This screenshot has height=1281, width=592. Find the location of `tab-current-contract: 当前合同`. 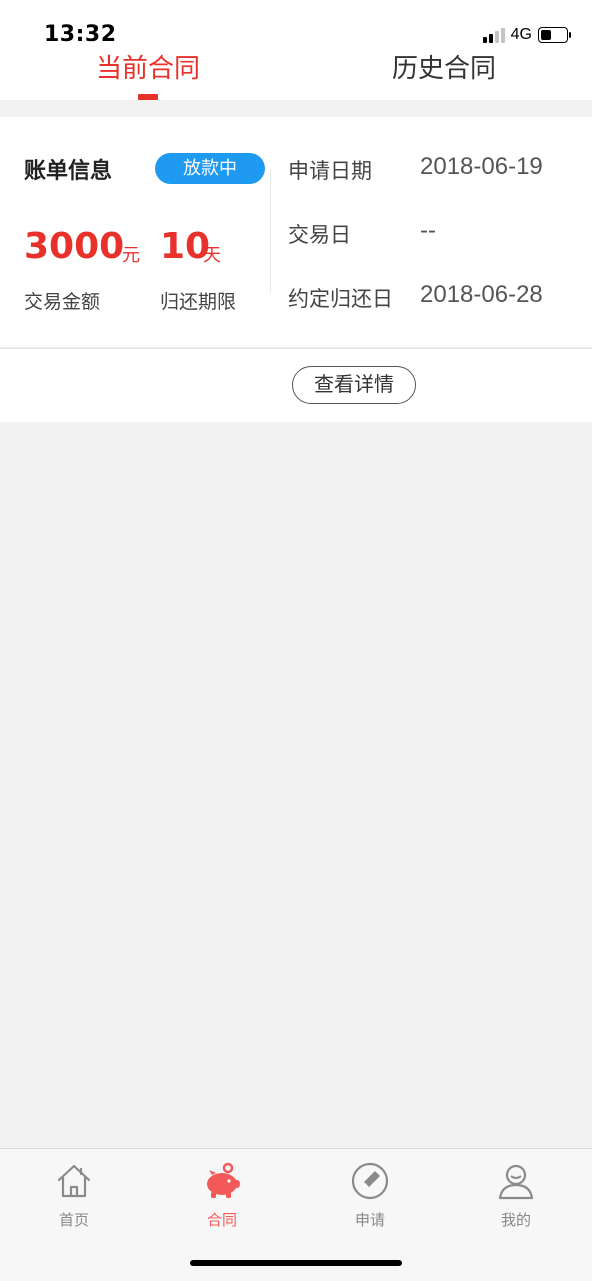

tab-current-contract: 当前合同 is located at coordinates (148, 66).